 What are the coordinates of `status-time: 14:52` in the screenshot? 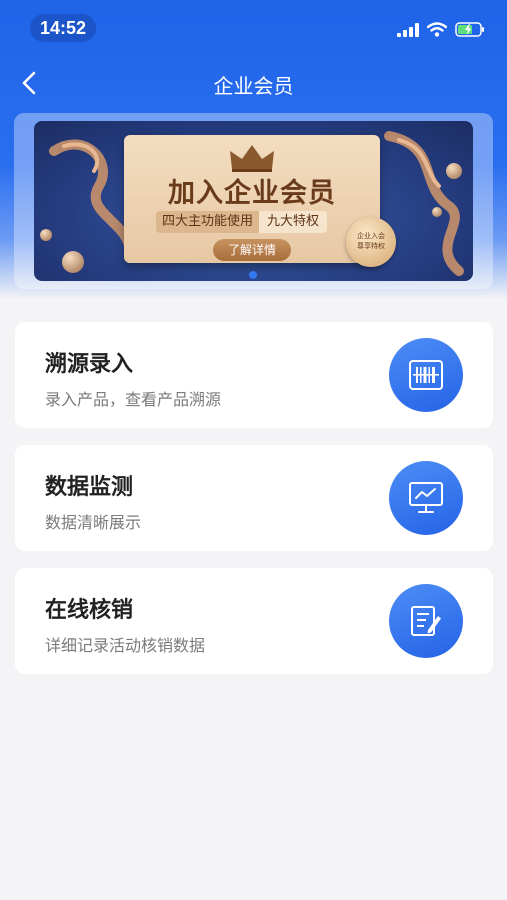 It's located at (63, 28).